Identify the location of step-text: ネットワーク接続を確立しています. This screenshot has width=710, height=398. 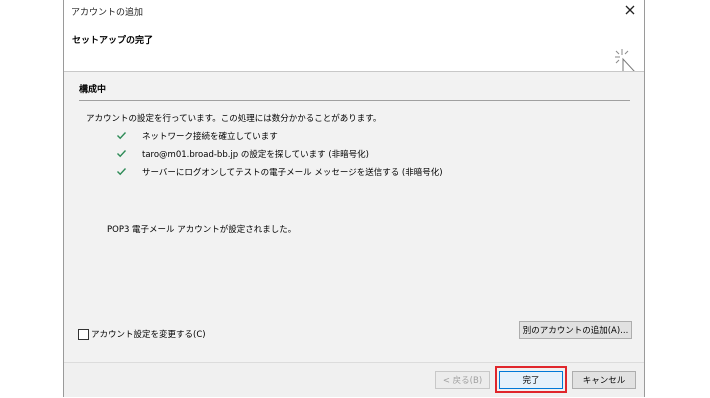
(210, 137).